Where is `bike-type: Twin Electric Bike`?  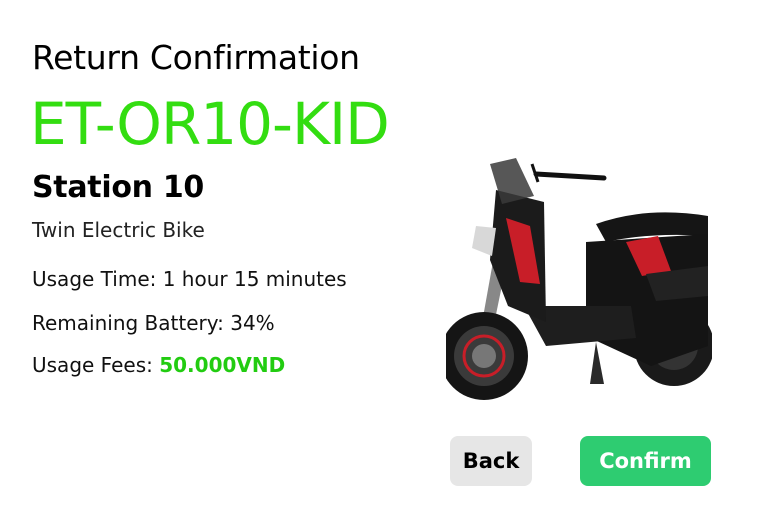
bike-type: Twin Electric Bike is located at coordinates (118, 230).